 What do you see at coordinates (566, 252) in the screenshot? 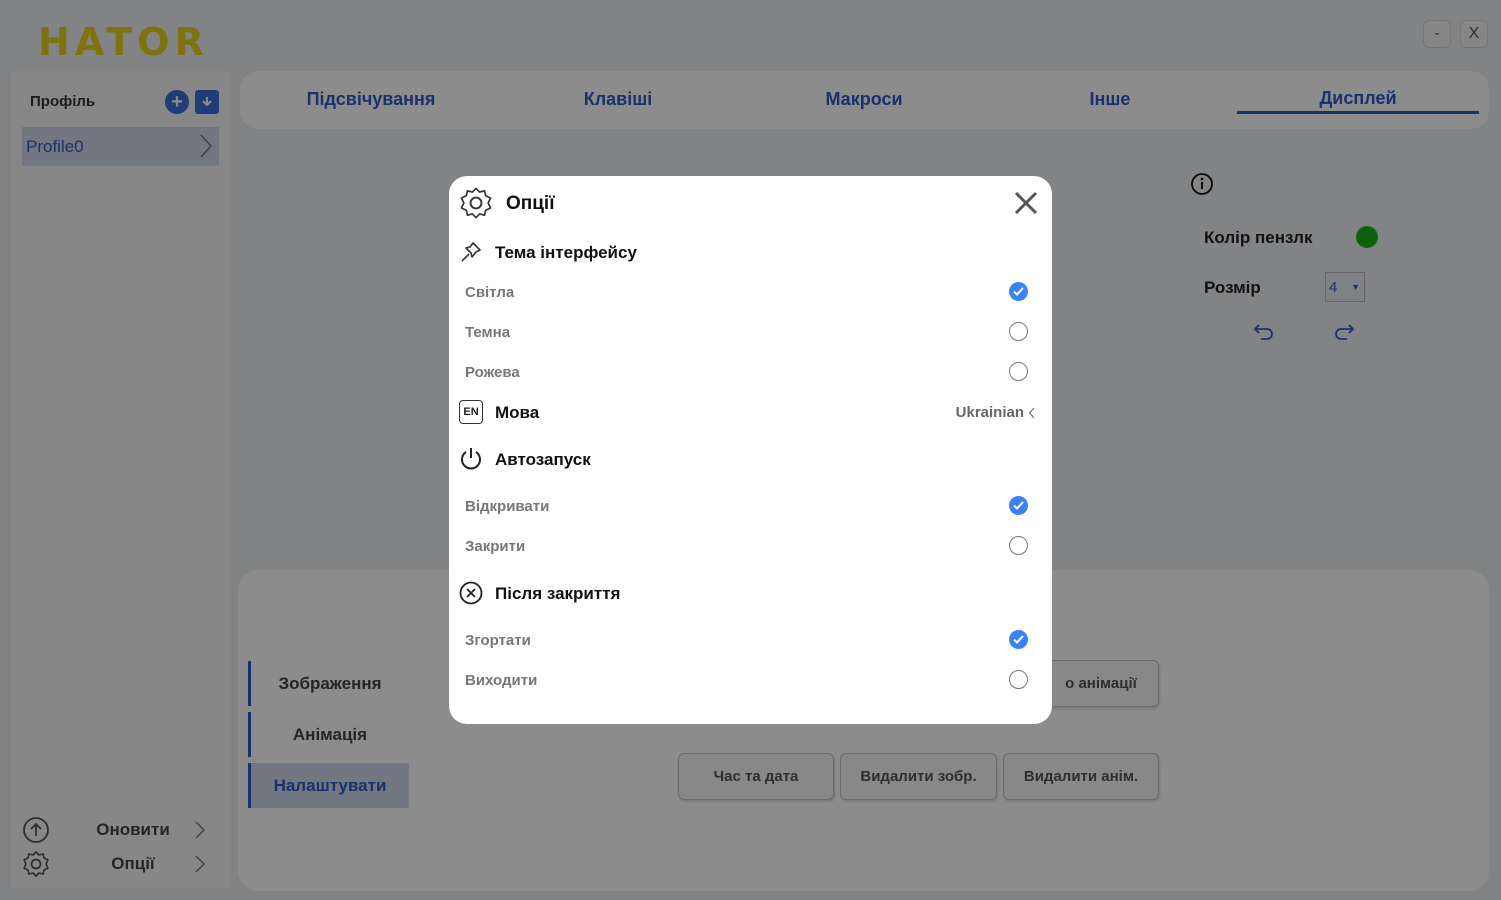
I see `theme-section-title: Тема інтерфейсу` at bounding box center [566, 252].